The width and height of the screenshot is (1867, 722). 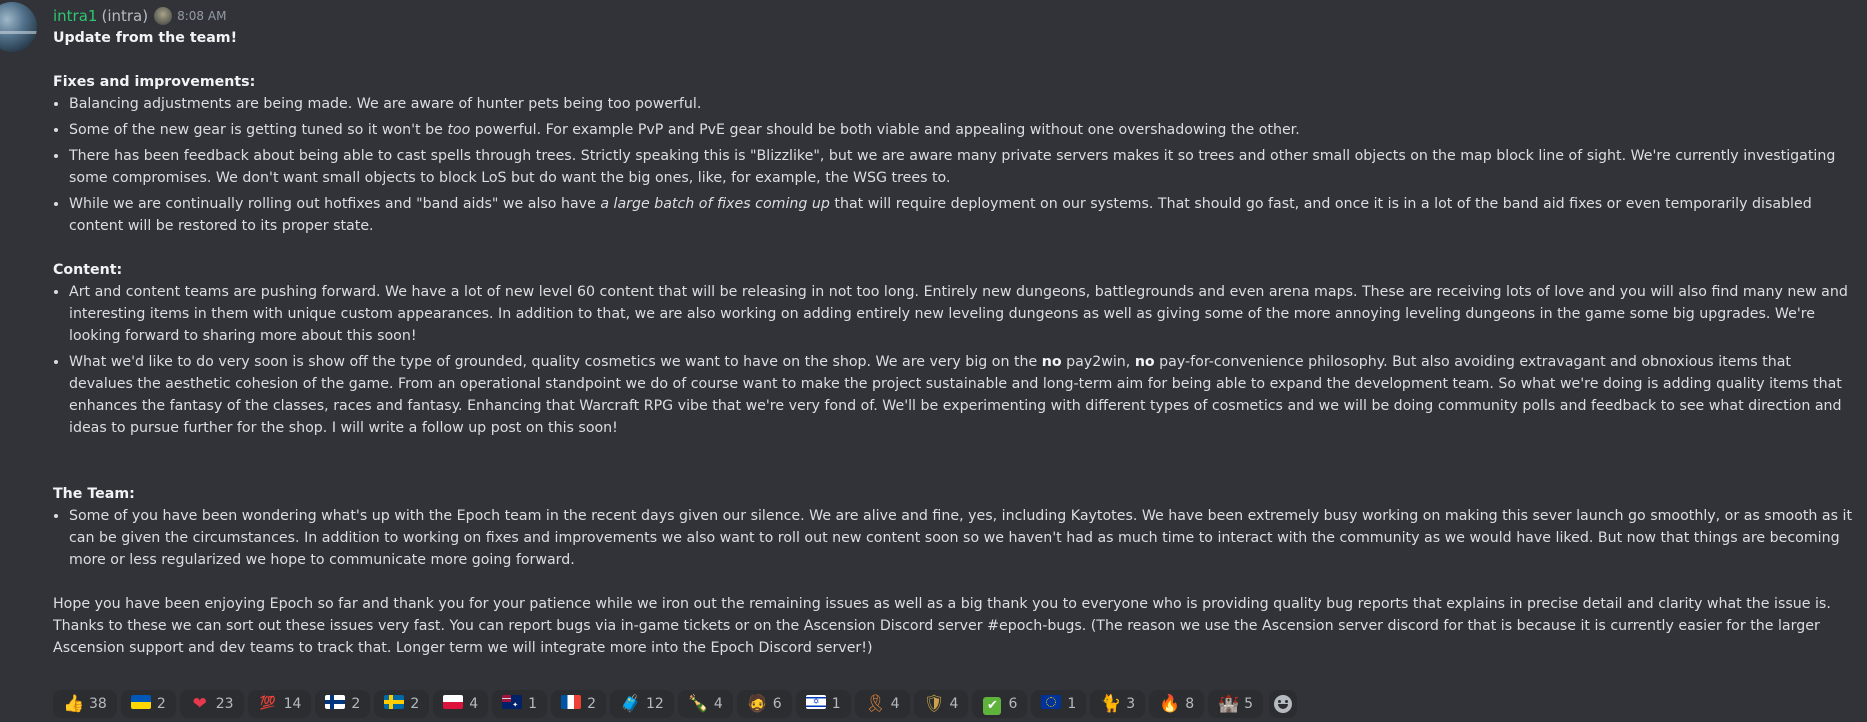 I want to click on reaction-custom-chest: 🧳 12, so click(x=642, y=704).